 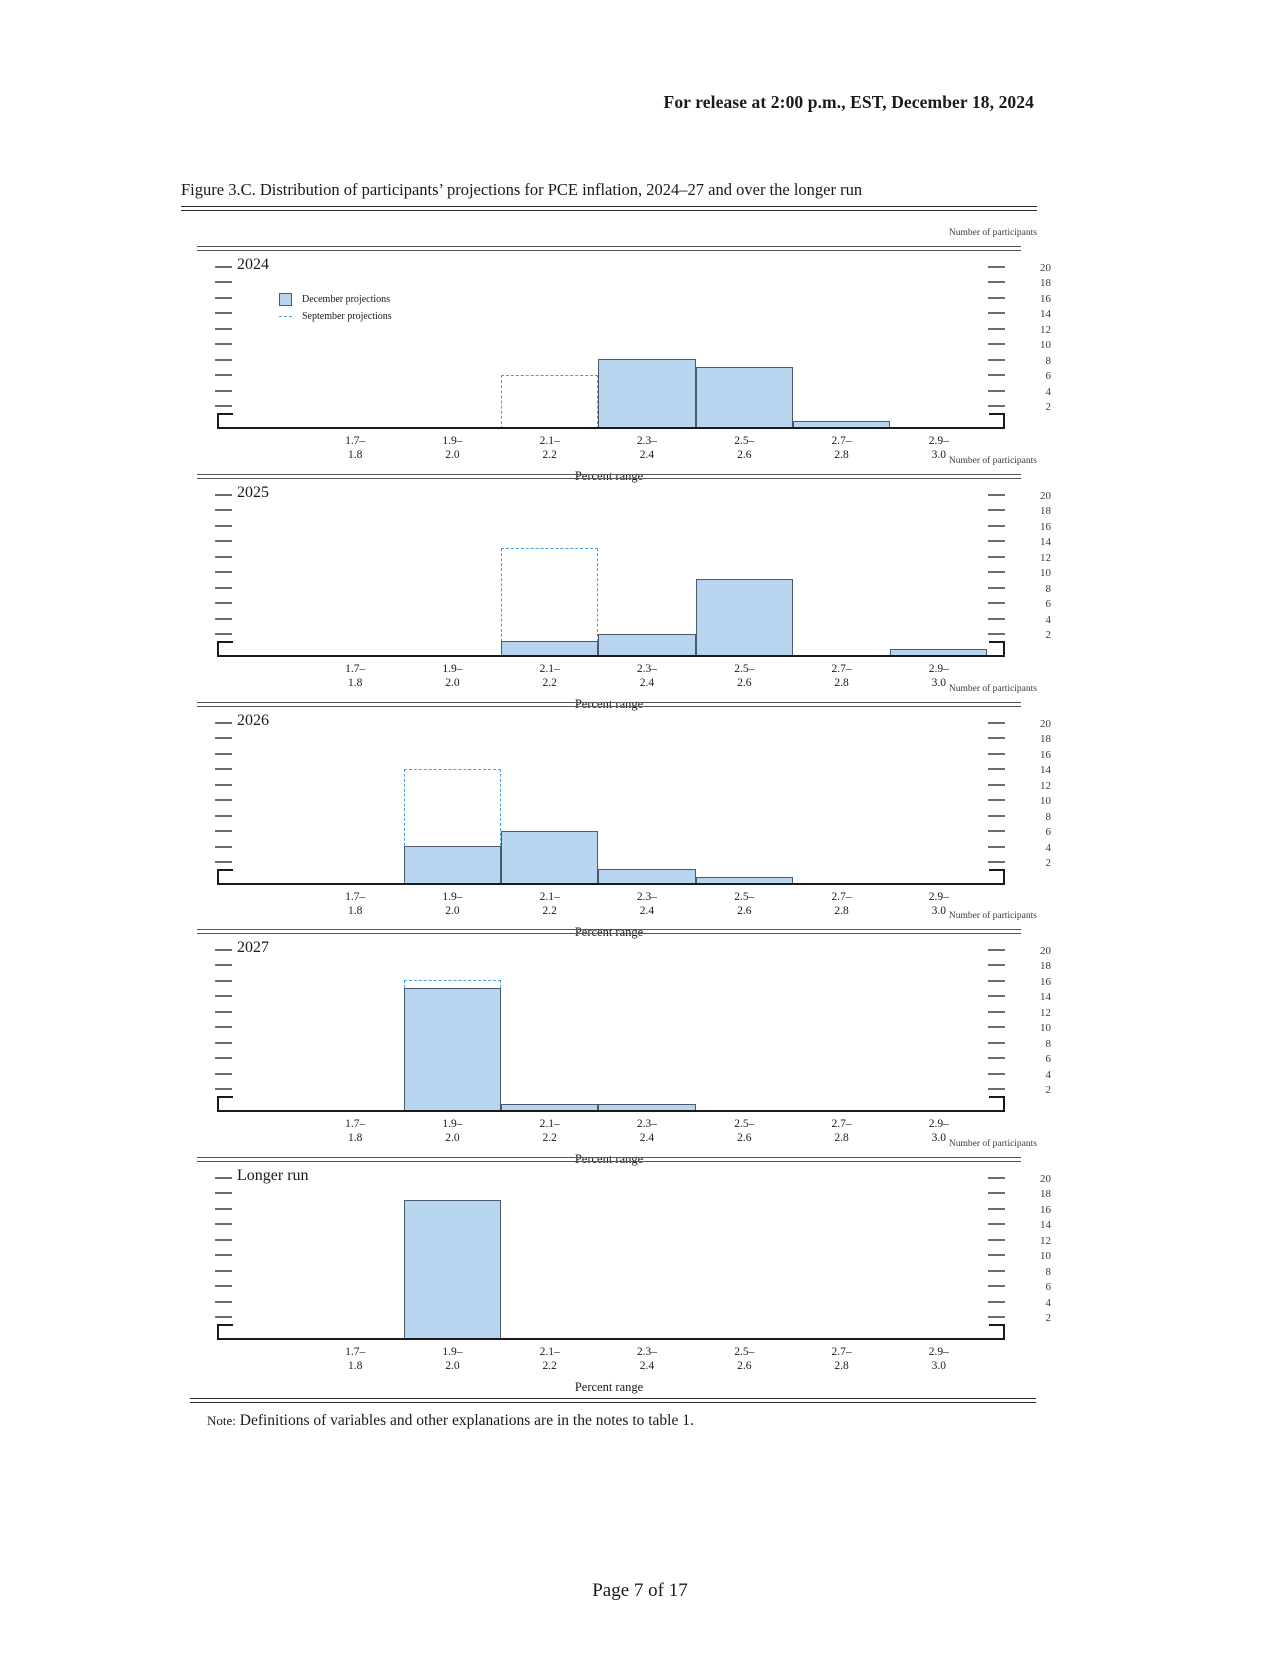 I want to click on x-tick-label-line2: 2.6, so click(x=744, y=1365).